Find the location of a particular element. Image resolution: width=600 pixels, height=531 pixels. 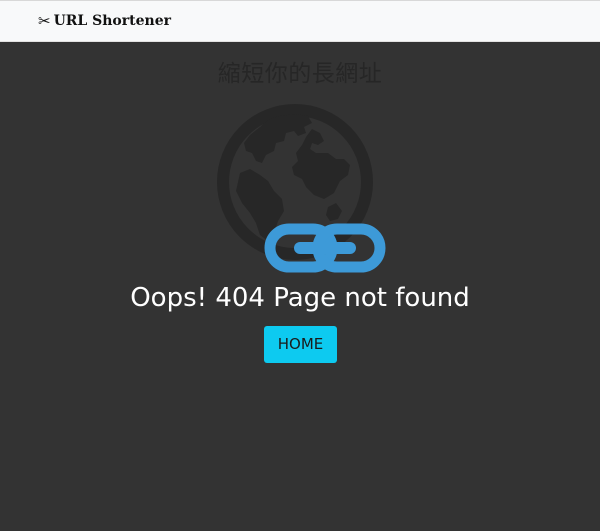

brand-link: ✂ URL Shortener is located at coordinates (104, 21).